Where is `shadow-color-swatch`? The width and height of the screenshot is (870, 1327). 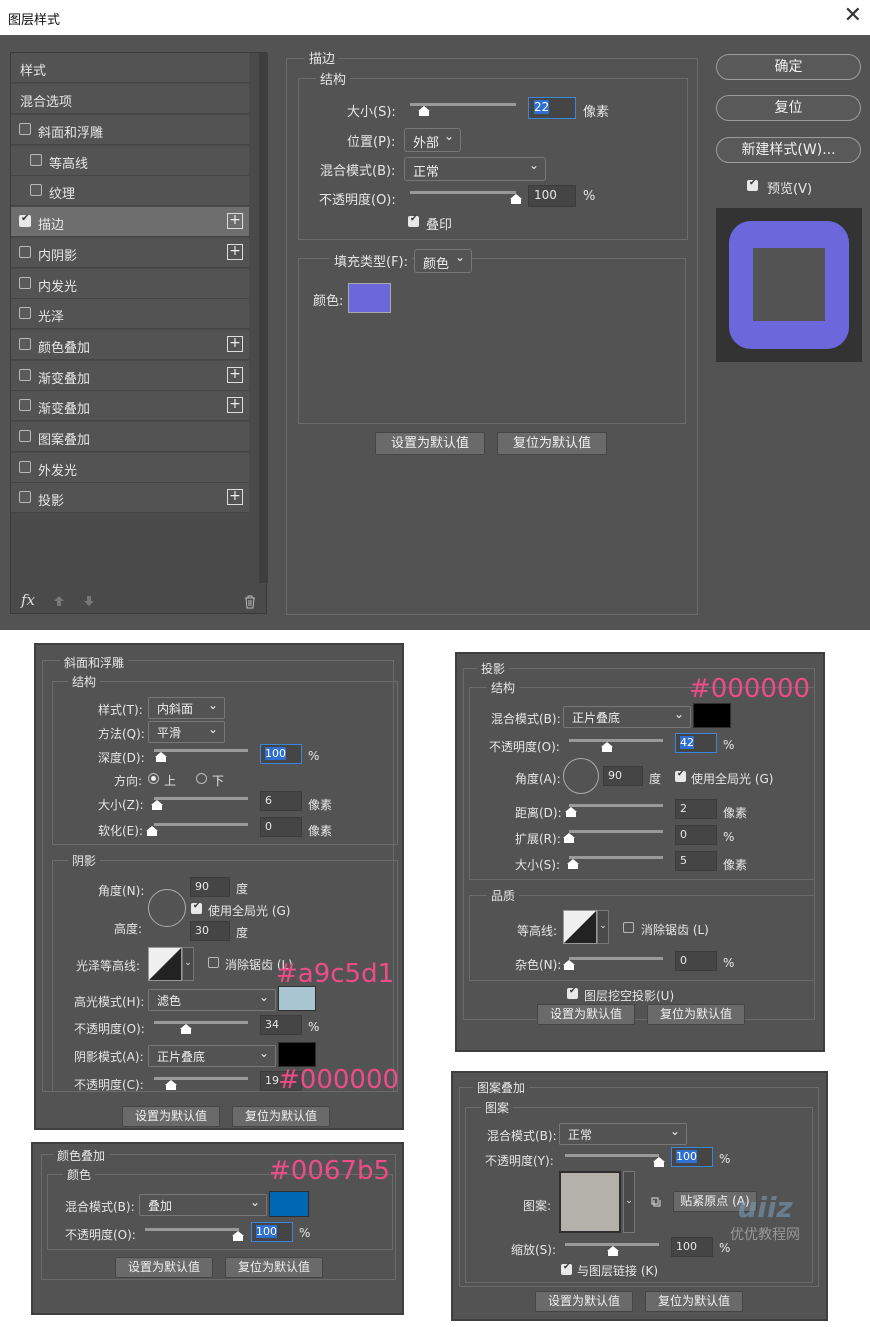 shadow-color-swatch is located at coordinates (297, 1054).